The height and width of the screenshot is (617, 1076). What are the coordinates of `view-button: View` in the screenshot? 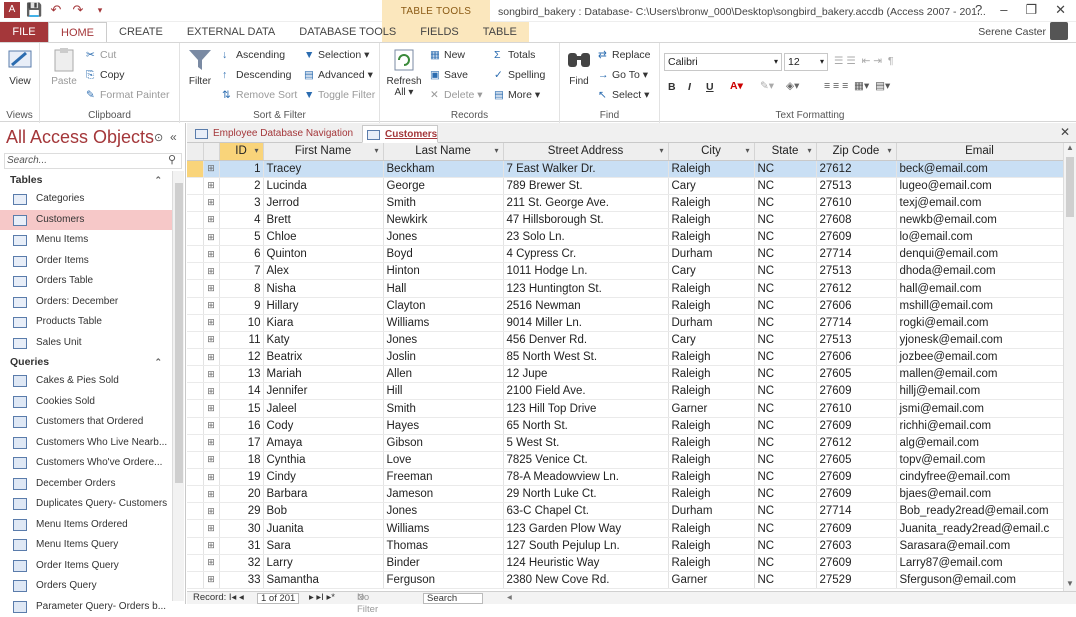 It's located at (20, 67).